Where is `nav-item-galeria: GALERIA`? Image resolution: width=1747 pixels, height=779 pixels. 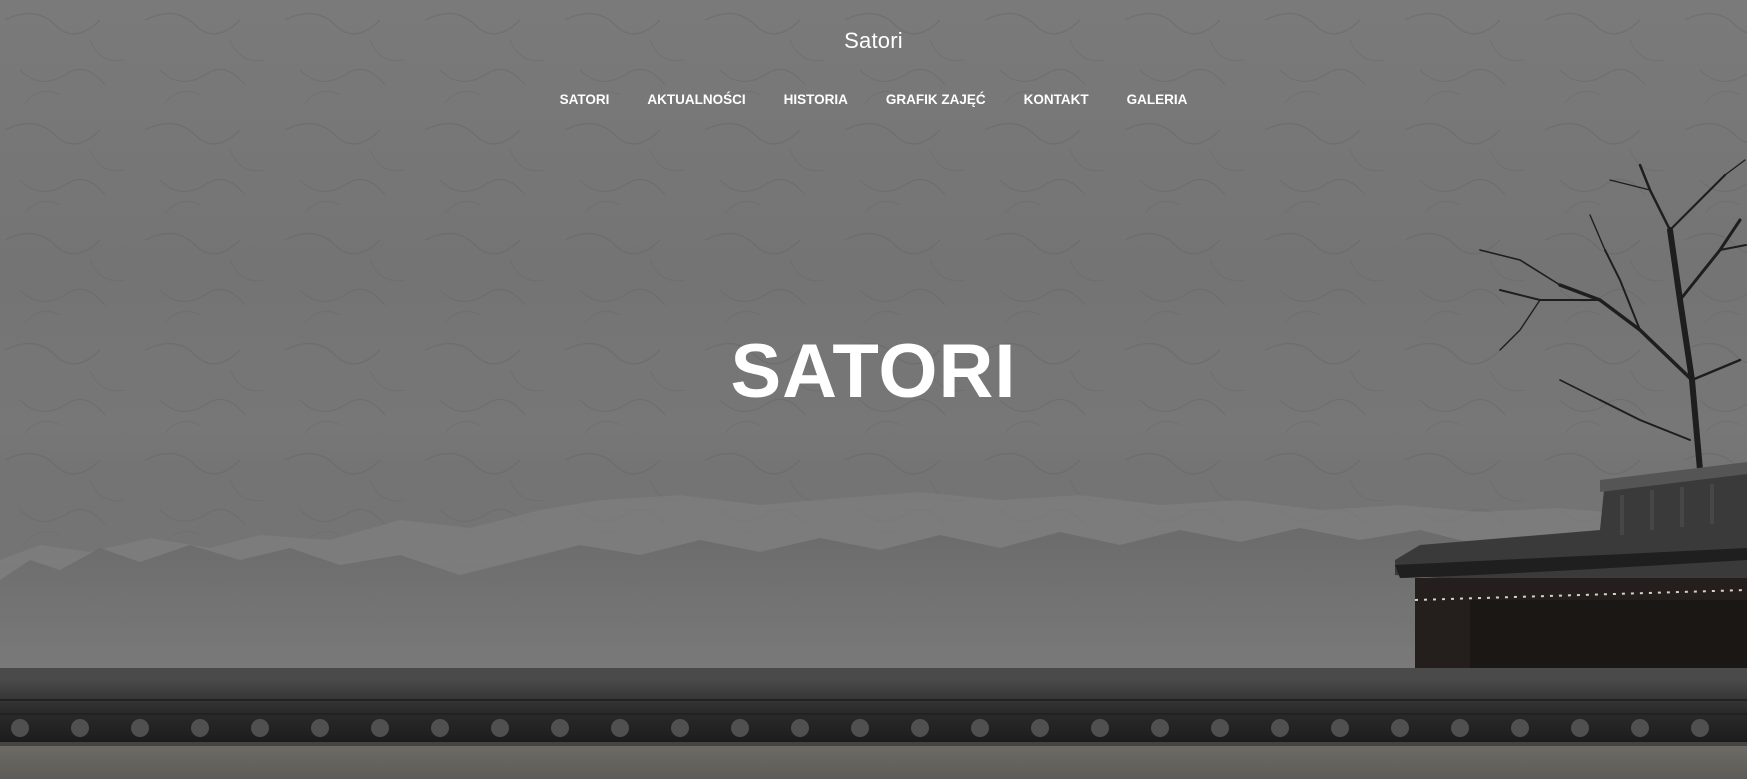 nav-item-galeria: GALERIA is located at coordinates (1157, 99).